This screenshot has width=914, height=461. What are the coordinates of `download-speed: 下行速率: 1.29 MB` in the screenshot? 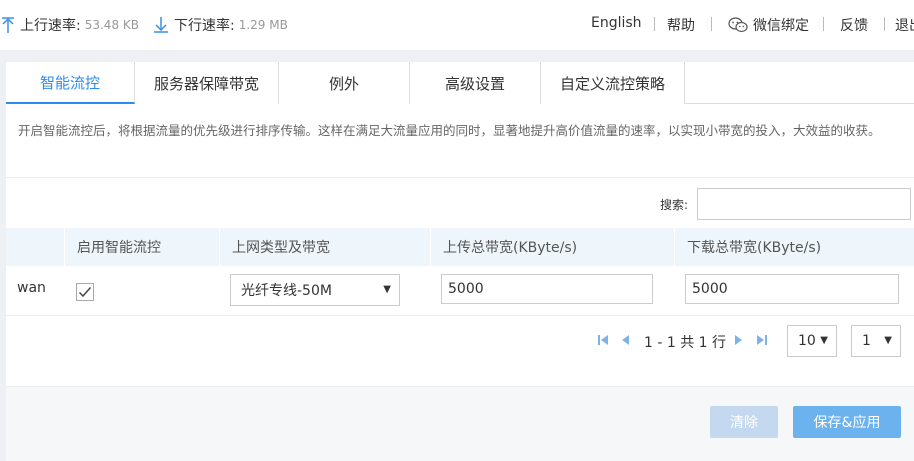 It's located at (221, 25).